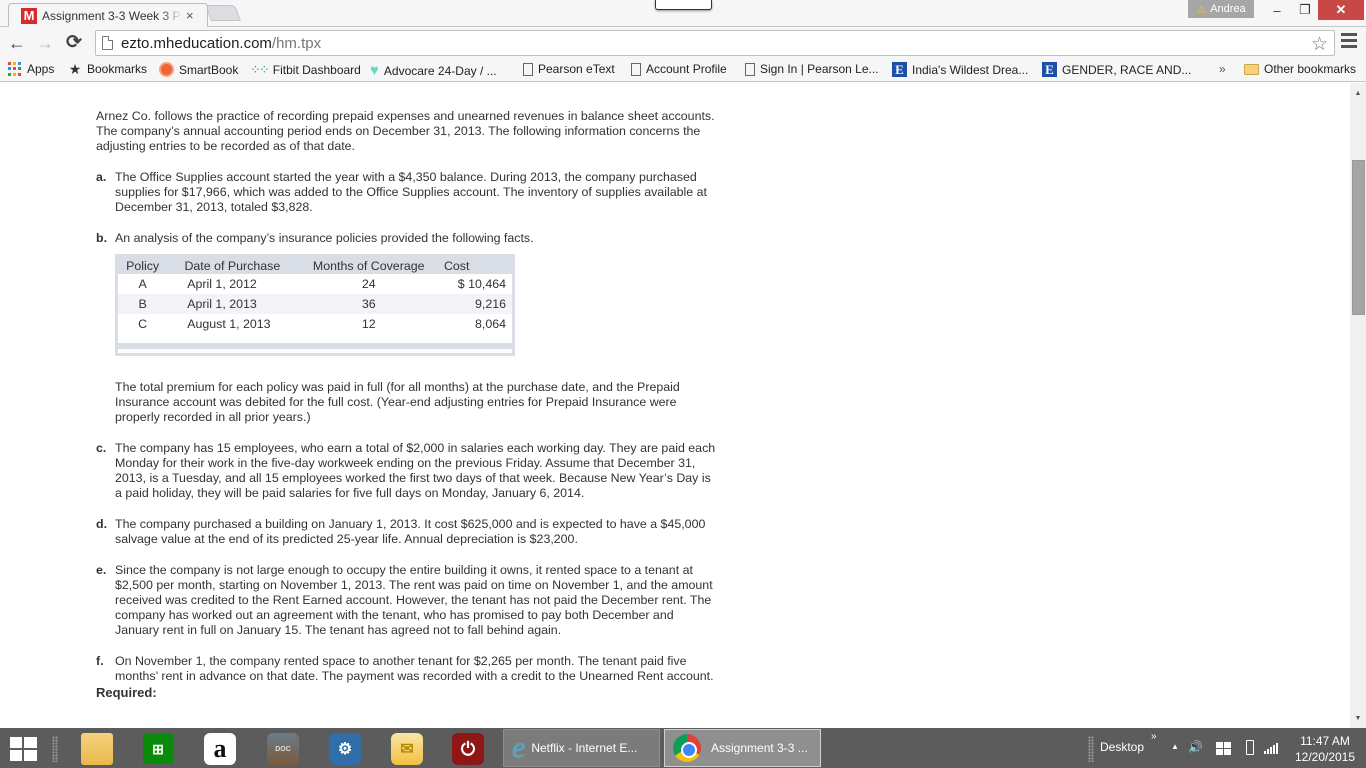  I want to click on power-icon: ⏻, so click(468, 749).